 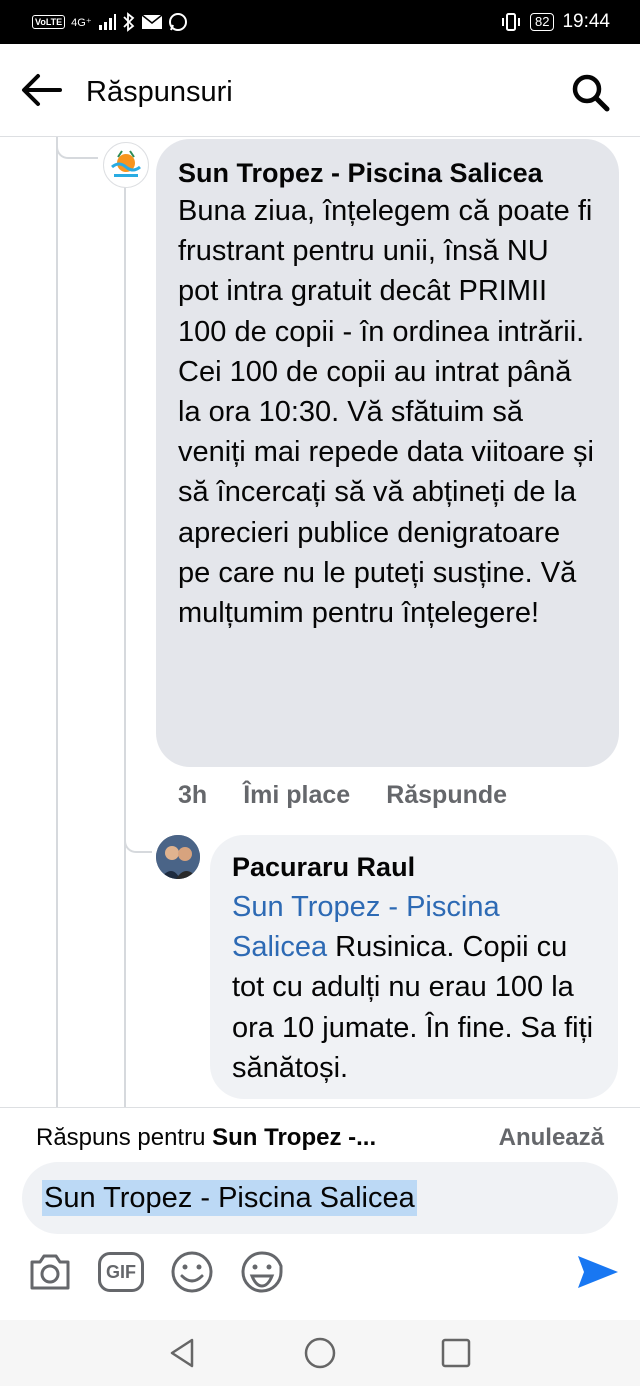 I want to click on page-title: Răspunsuri, so click(x=159, y=92).